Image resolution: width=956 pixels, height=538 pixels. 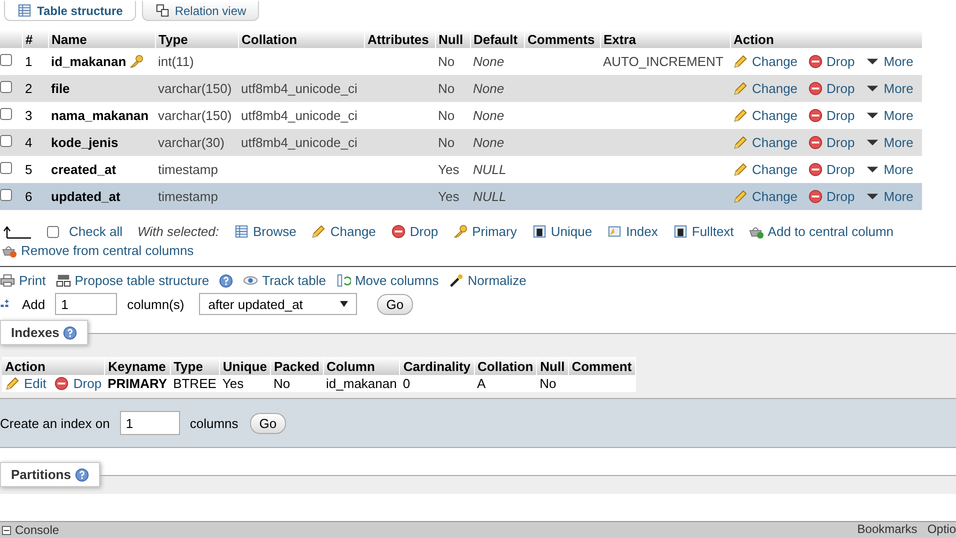 What do you see at coordinates (55, 423) in the screenshot?
I see `create-index-label: Create an index on` at bounding box center [55, 423].